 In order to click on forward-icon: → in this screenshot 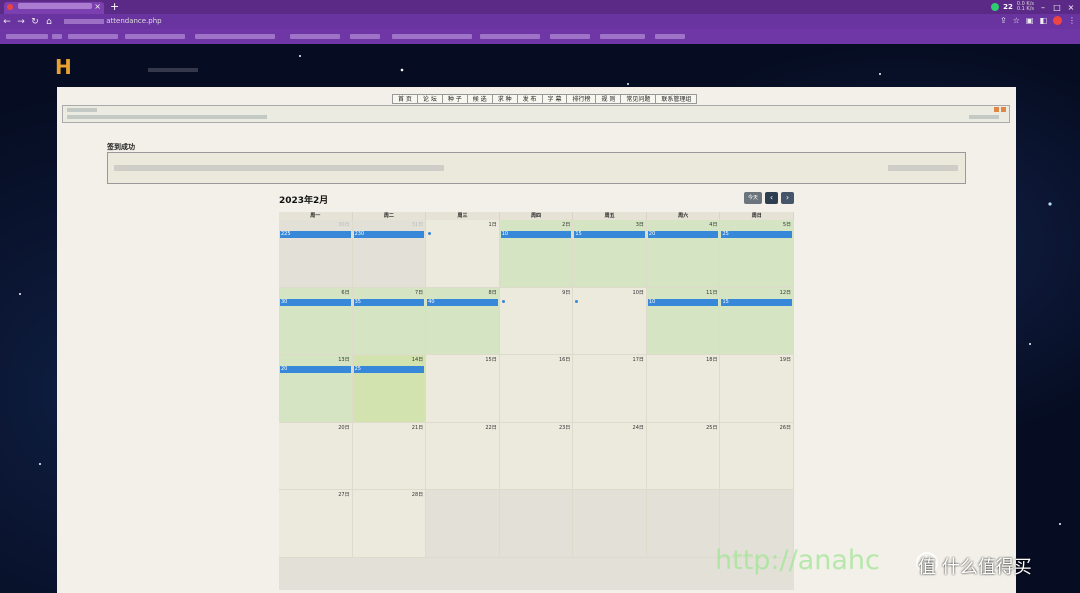, I will do `click(21, 22)`.